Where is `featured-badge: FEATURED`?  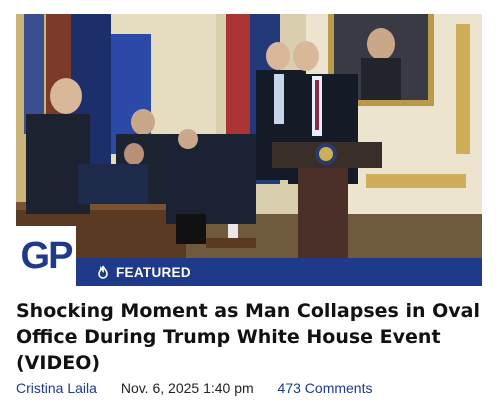 featured-badge: FEATURED is located at coordinates (279, 272).